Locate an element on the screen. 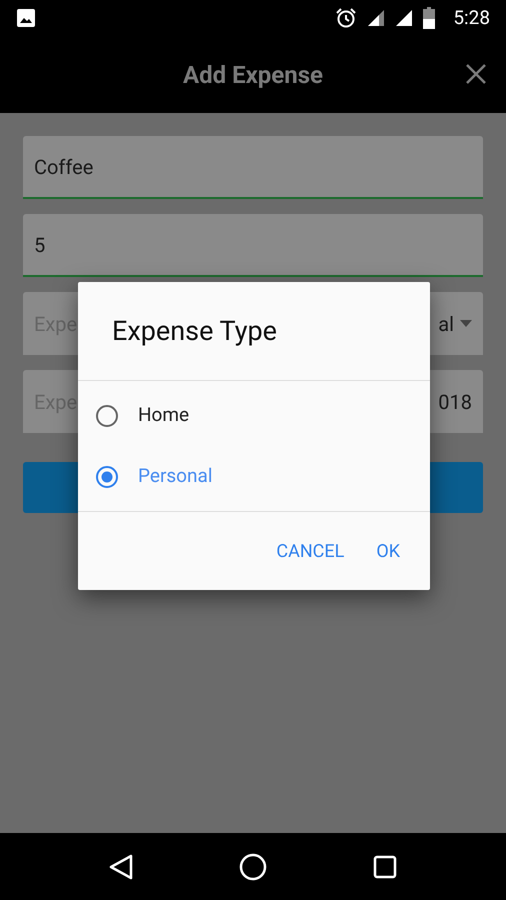 The width and height of the screenshot is (506, 900). dialog-button: CANCEL is located at coordinates (310, 551).